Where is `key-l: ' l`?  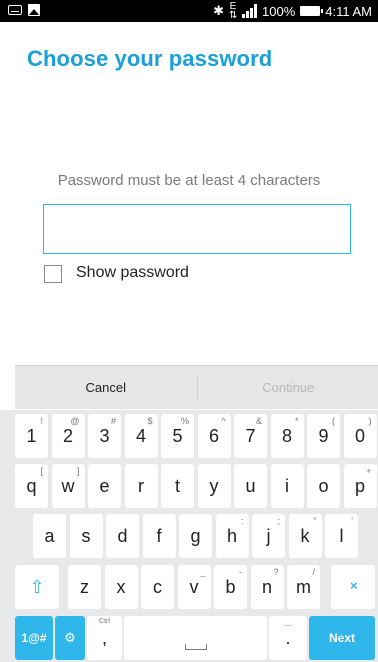 key-l: ' l is located at coordinates (341, 536).